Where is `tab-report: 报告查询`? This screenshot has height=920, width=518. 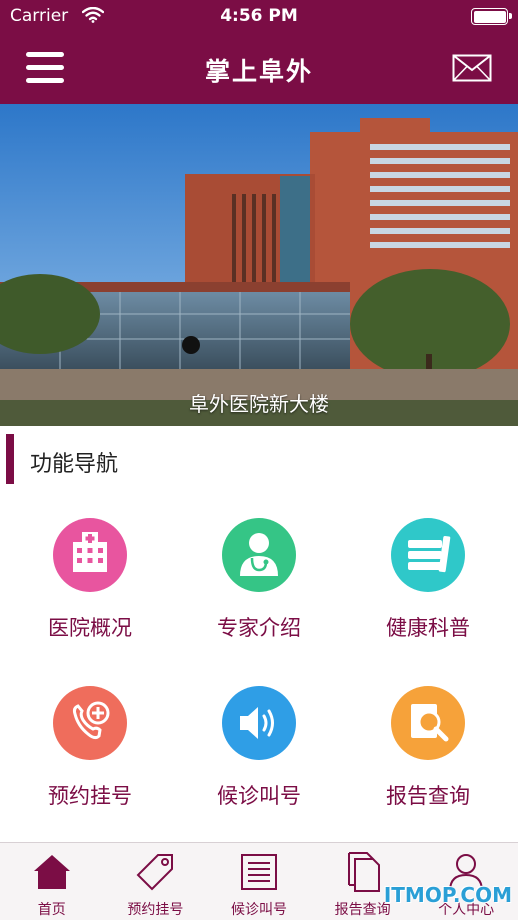 tab-report: 报告查询 is located at coordinates (363, 881).